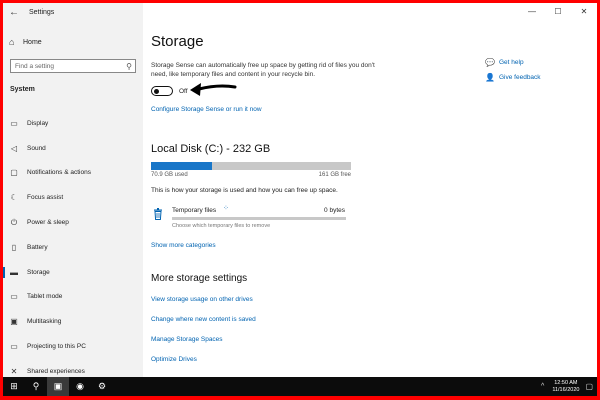 This screenshot has width=600, height=400. I want to click on sidebar-item-projecting: ▭ Projecting to this PC, so click(73, 346).